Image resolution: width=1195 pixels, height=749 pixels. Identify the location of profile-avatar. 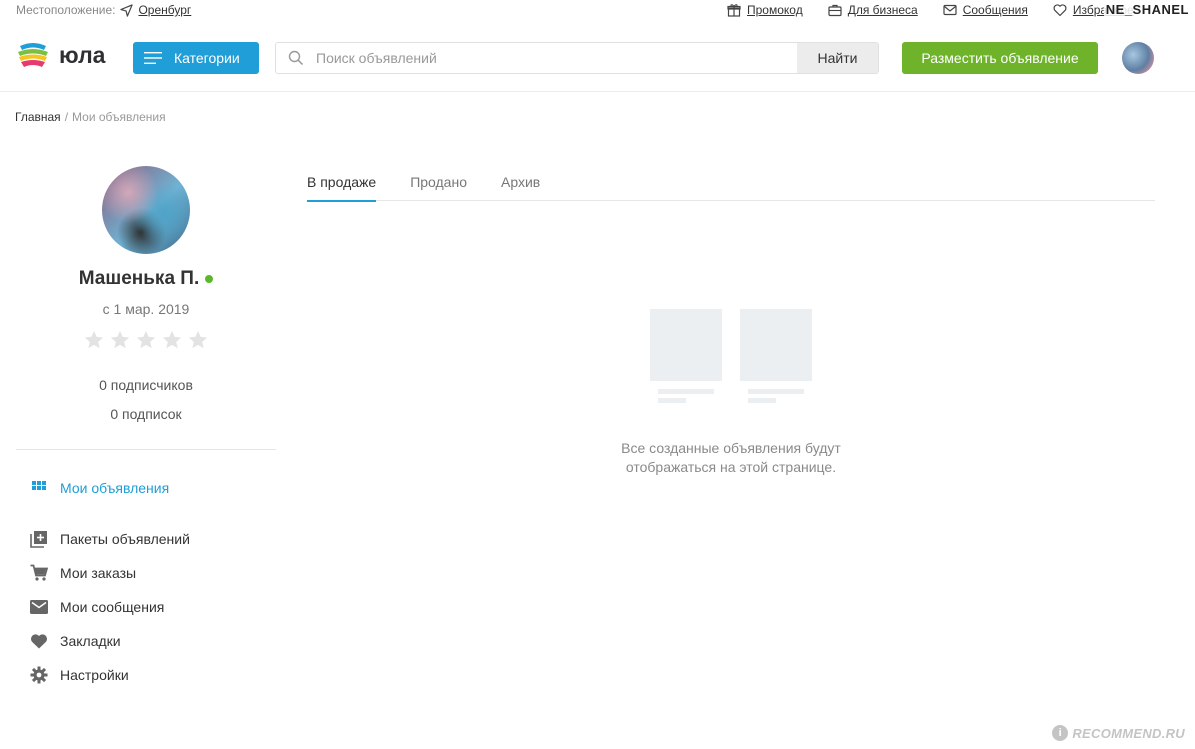
(146, 210).